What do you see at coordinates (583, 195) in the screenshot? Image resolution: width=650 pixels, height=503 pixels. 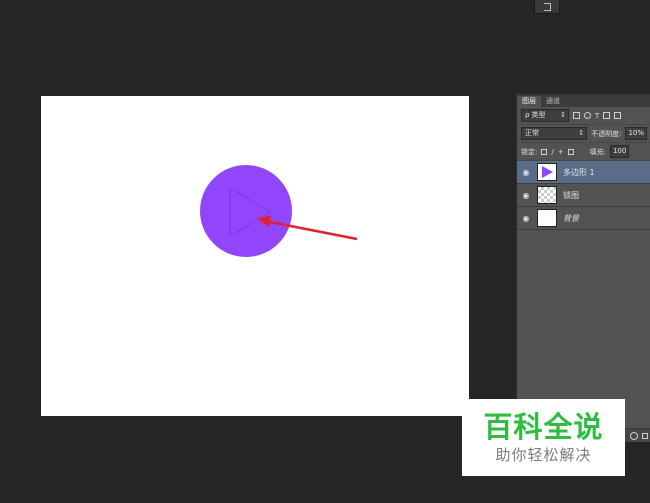 I see `layer-row-2: ◉ 锁图` at bounding box center [583, 195].